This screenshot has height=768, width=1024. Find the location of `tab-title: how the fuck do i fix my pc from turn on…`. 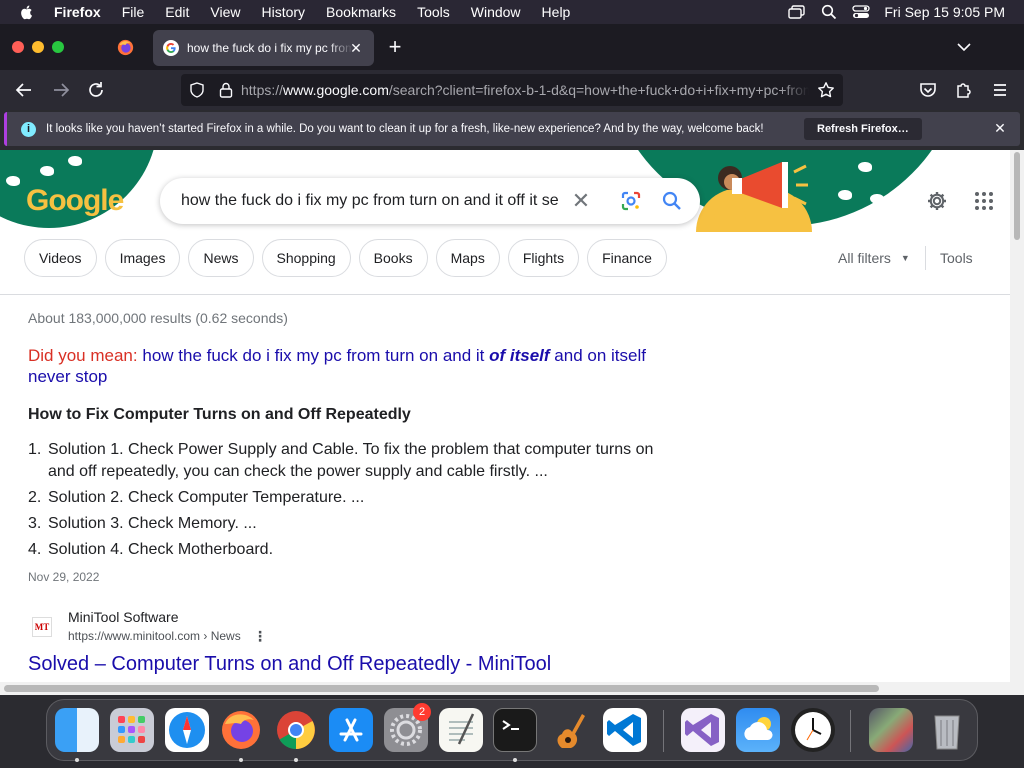

tab-title: how the fuck do i fix my pc from turn on… is located at coordinates (270, 48).